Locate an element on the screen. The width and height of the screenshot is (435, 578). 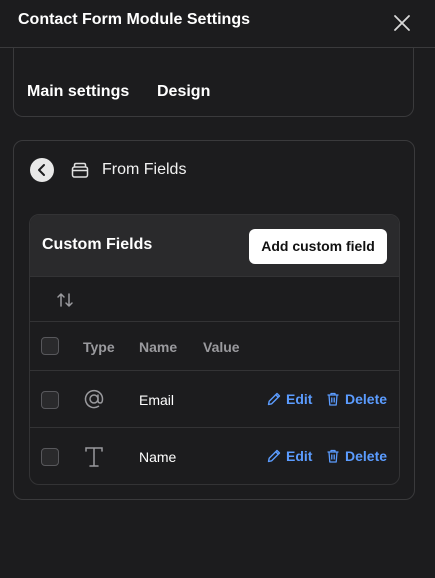
custom-fields-header: Custom Fields Add custom field is located at coordinates (214, 246).